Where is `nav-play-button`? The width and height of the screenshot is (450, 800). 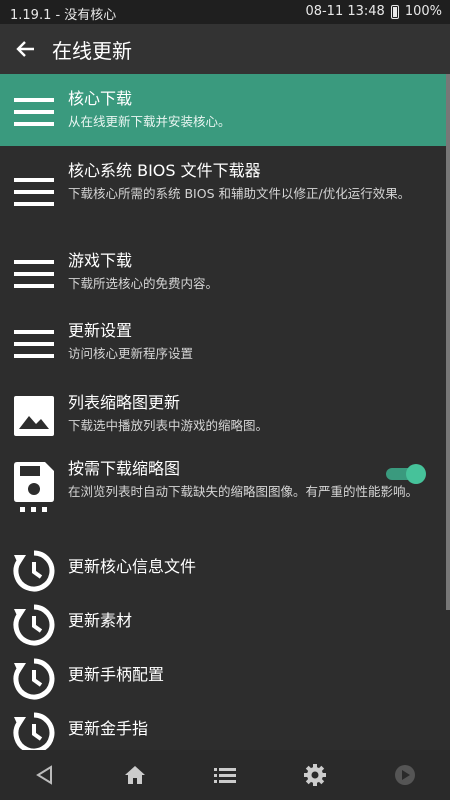 nav-play-button is located at coordinates (405, 775).